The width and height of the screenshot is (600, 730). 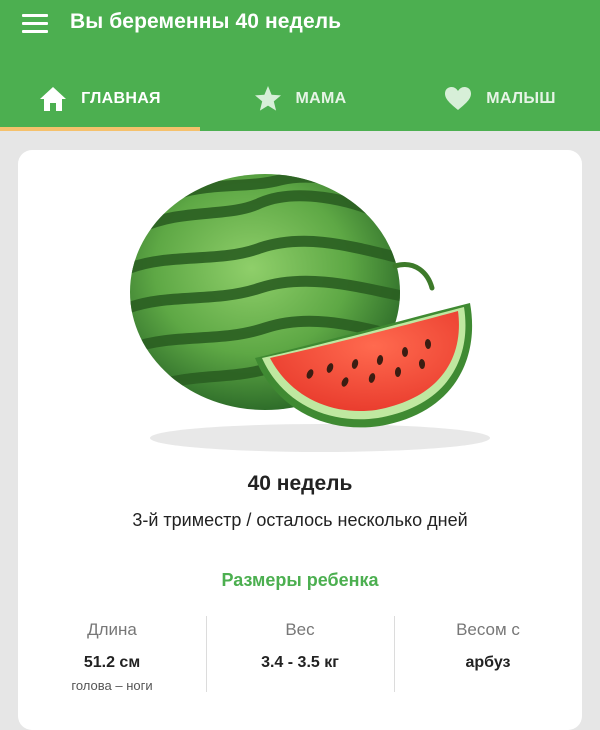 I want to click on heart-icon, so click(x=458, y=98).